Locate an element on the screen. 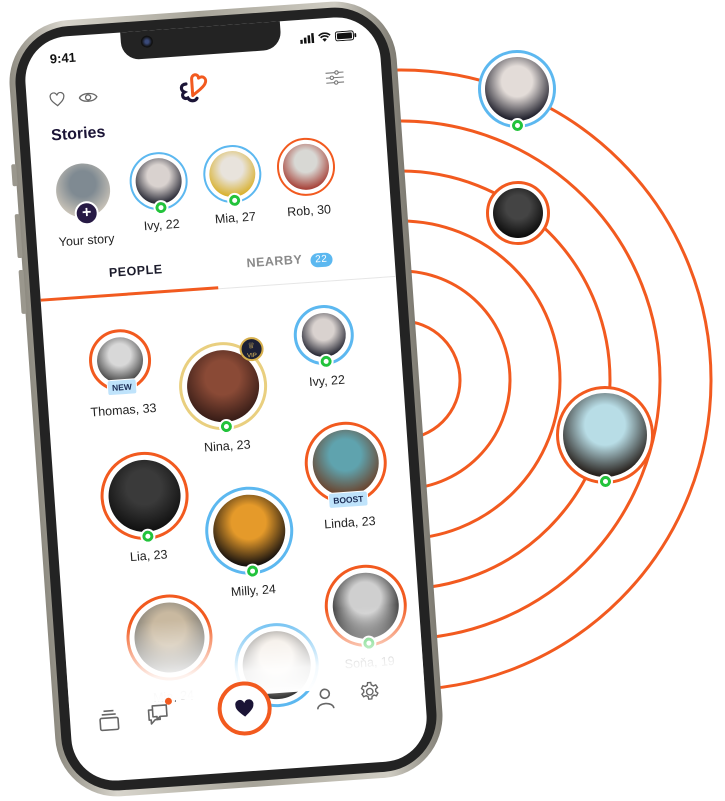 This screenshot has height=801, width=725. new-badge: NEW is located at coordinates (122, 387).